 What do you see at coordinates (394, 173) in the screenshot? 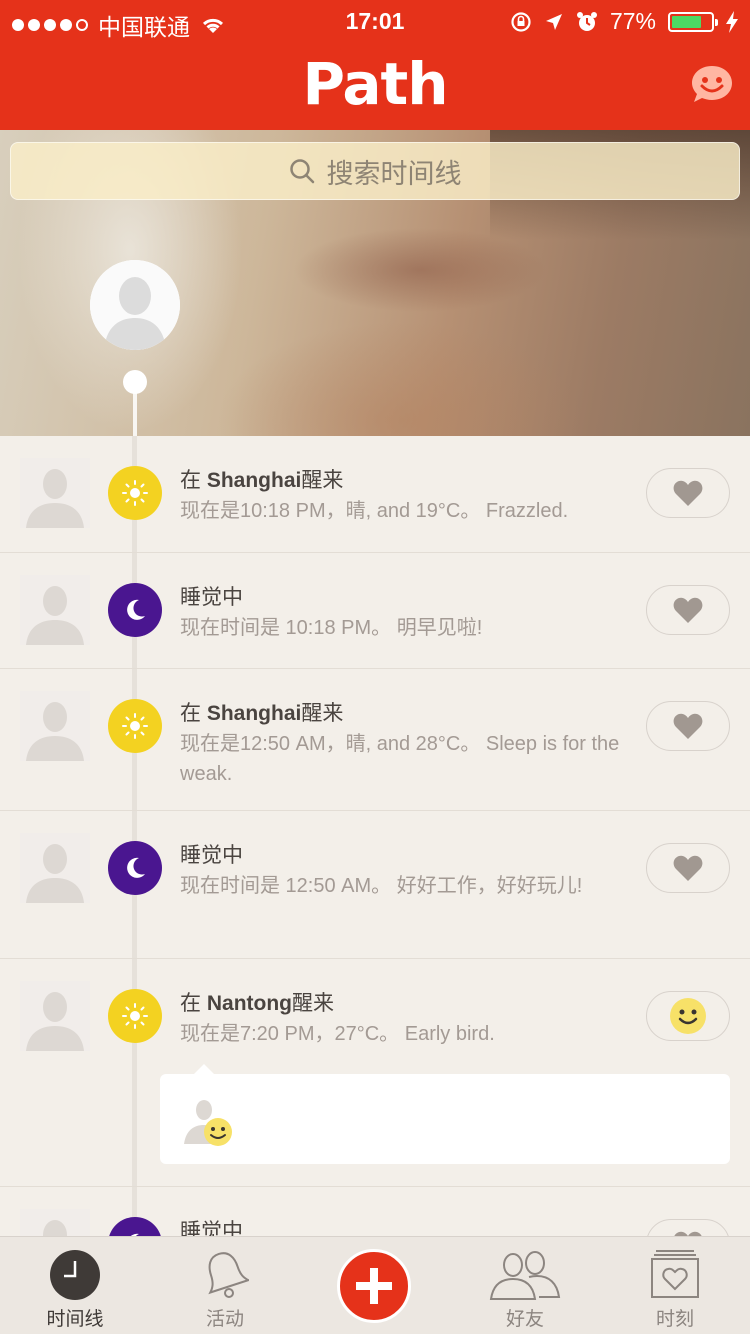
I see `search-placeholder: 搜索时间线` at bounding box center [394, 173].